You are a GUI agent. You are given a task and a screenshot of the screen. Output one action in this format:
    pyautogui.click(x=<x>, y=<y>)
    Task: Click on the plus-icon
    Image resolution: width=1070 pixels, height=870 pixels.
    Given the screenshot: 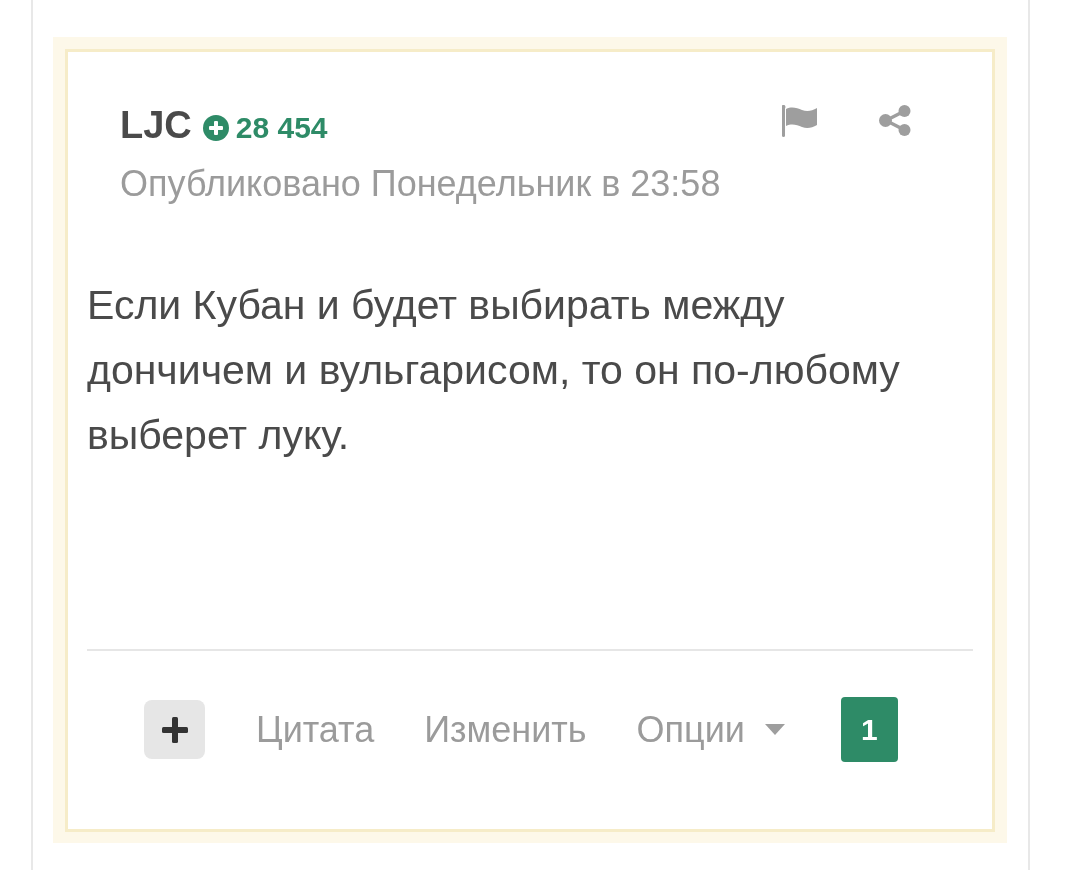 What is the action you would take?
    pyautogui.click(x=174, y=729)
    